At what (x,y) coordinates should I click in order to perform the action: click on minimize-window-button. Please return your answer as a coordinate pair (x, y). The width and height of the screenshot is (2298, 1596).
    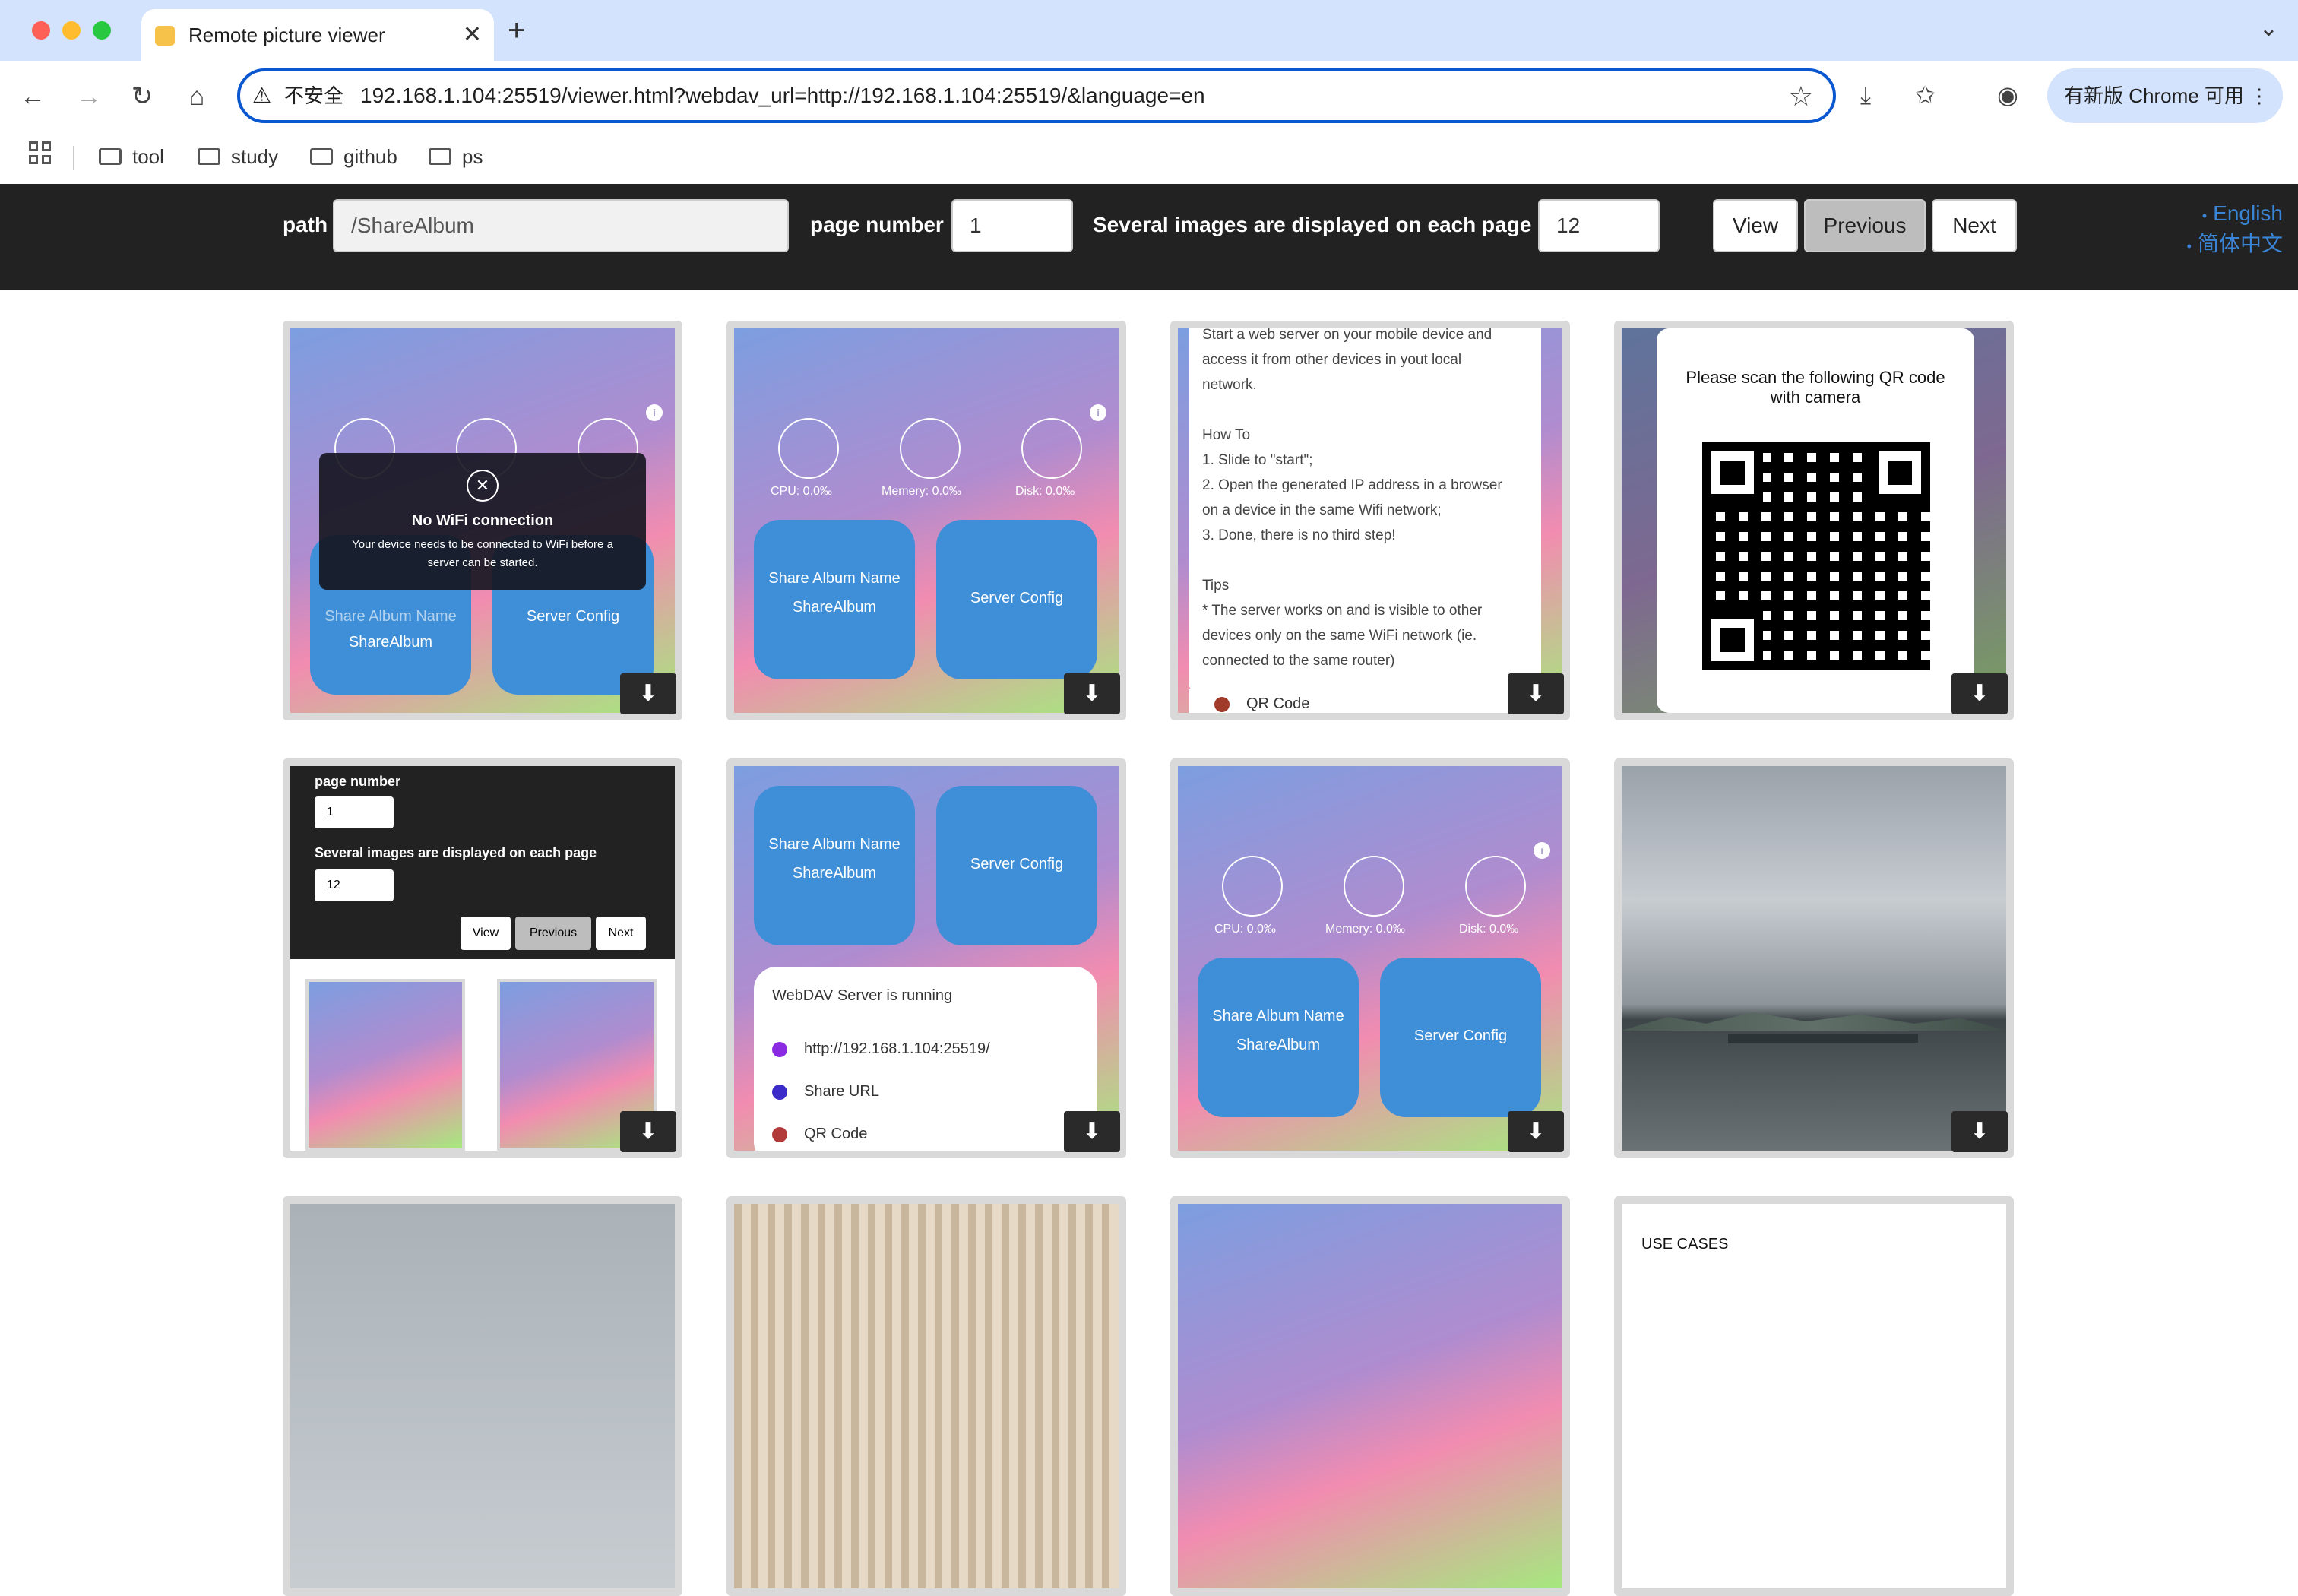
    Looking at the image, I should click on (71, 31).